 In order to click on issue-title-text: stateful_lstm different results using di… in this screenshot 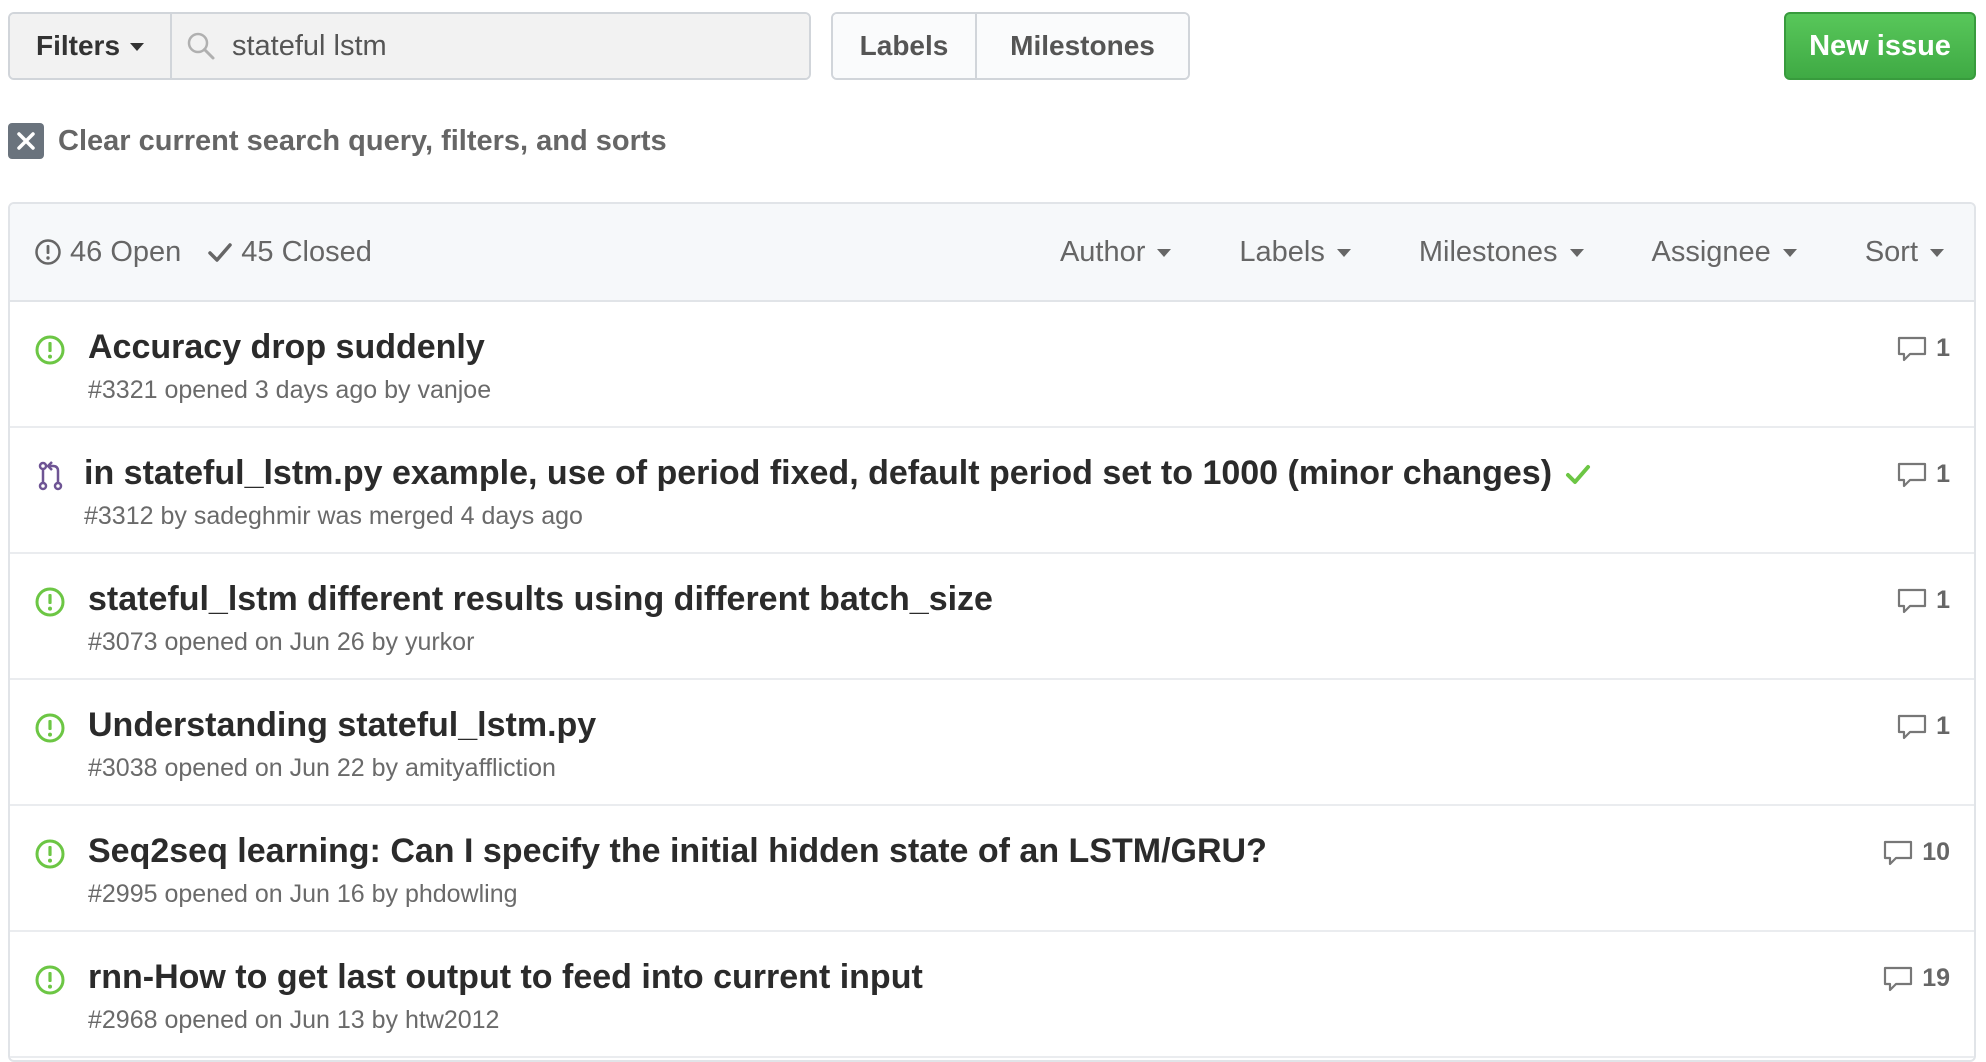, I will do `click(540, 599)`.